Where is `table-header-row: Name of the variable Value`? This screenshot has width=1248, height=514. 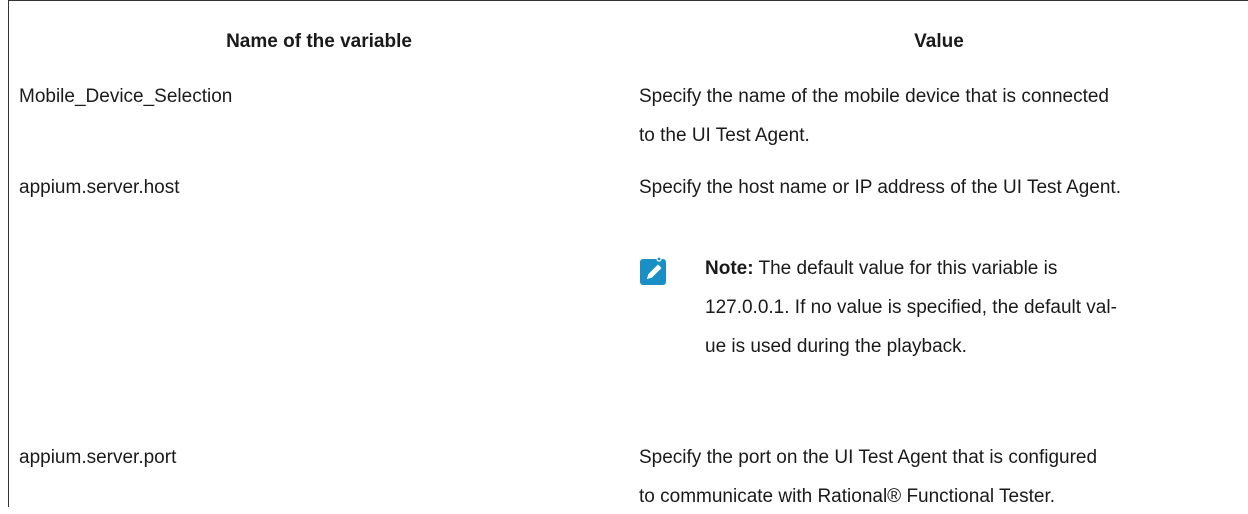
table-header-row: Name of the variable Value is located at coordinates (628, 34).